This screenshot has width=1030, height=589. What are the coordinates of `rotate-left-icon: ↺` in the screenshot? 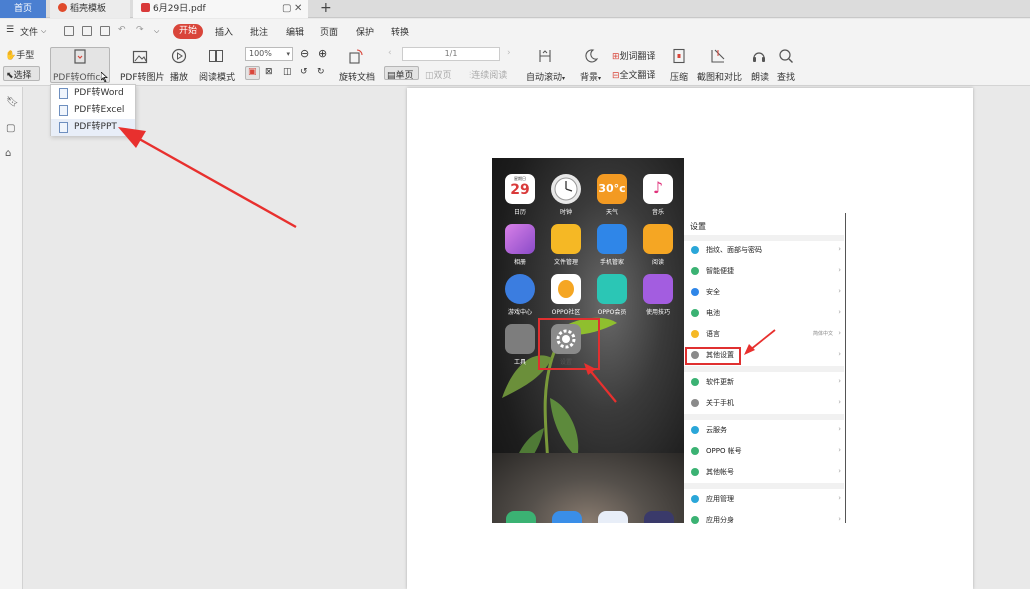 It's located at (304, 72).